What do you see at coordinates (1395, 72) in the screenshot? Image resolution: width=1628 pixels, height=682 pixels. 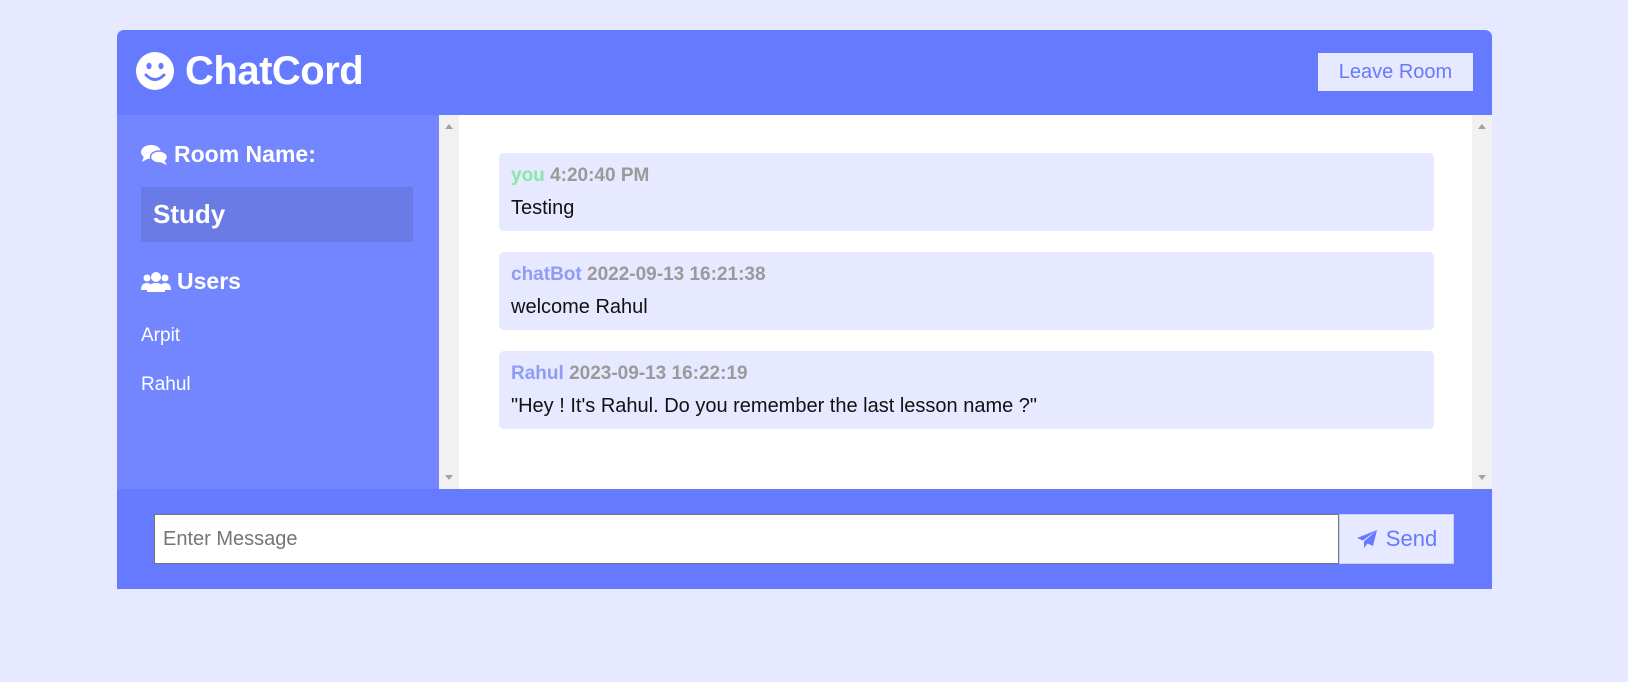 I see `leave-room-button: Leave Room` at bounding box center [1395, 72].